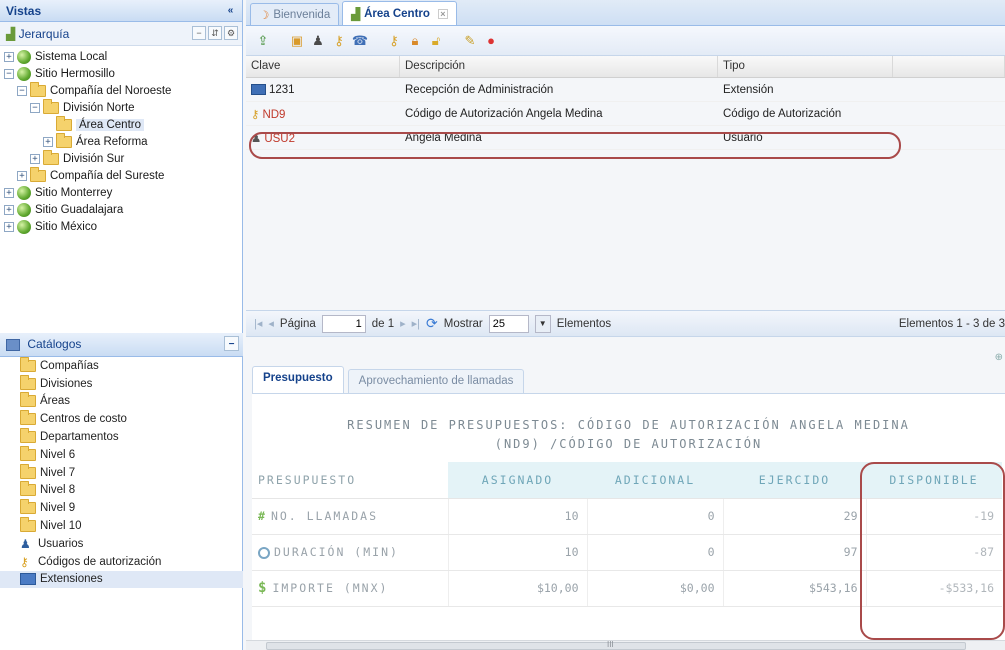  Describe the element at coordinates (295, 14) in the screenshot. I see `tab-bienvenida: ☽ Bienvenida` at that location.